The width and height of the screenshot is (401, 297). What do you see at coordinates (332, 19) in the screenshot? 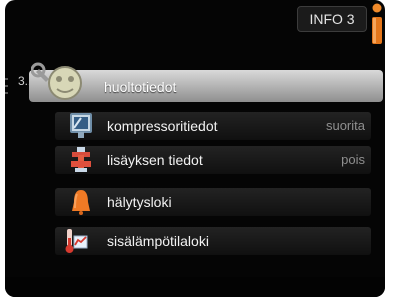
I see `info-tab: INFO 3` at bounding box center [332, 19].